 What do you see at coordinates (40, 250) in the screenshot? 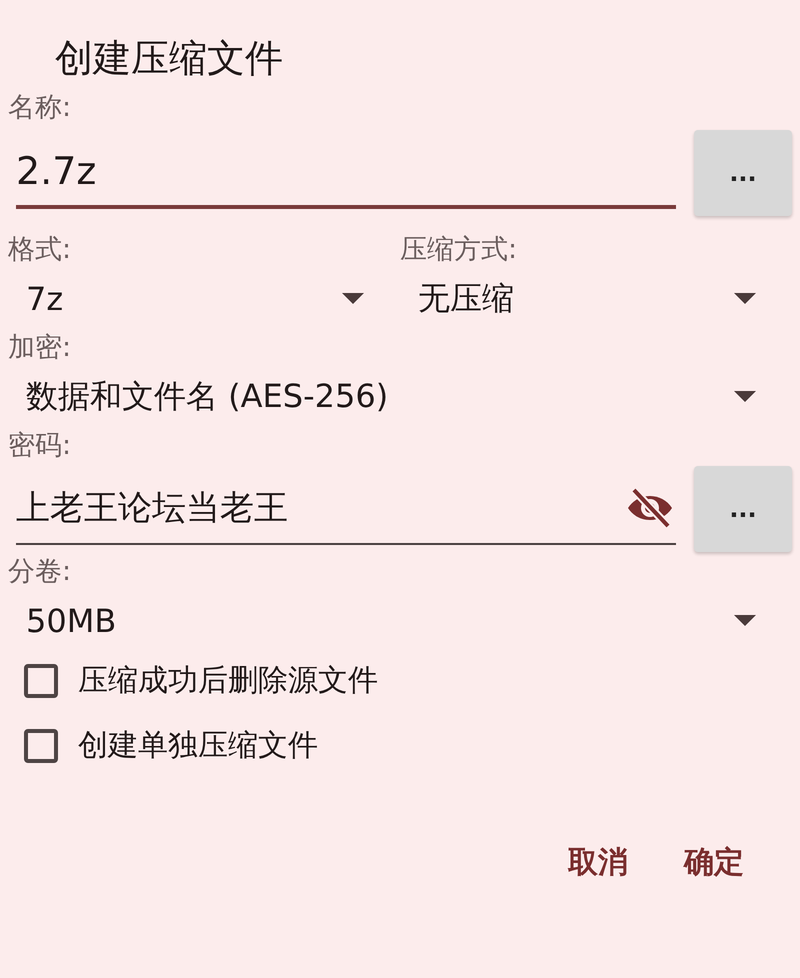
I see `field-label: 格式:` at bounding box center [40, 250].